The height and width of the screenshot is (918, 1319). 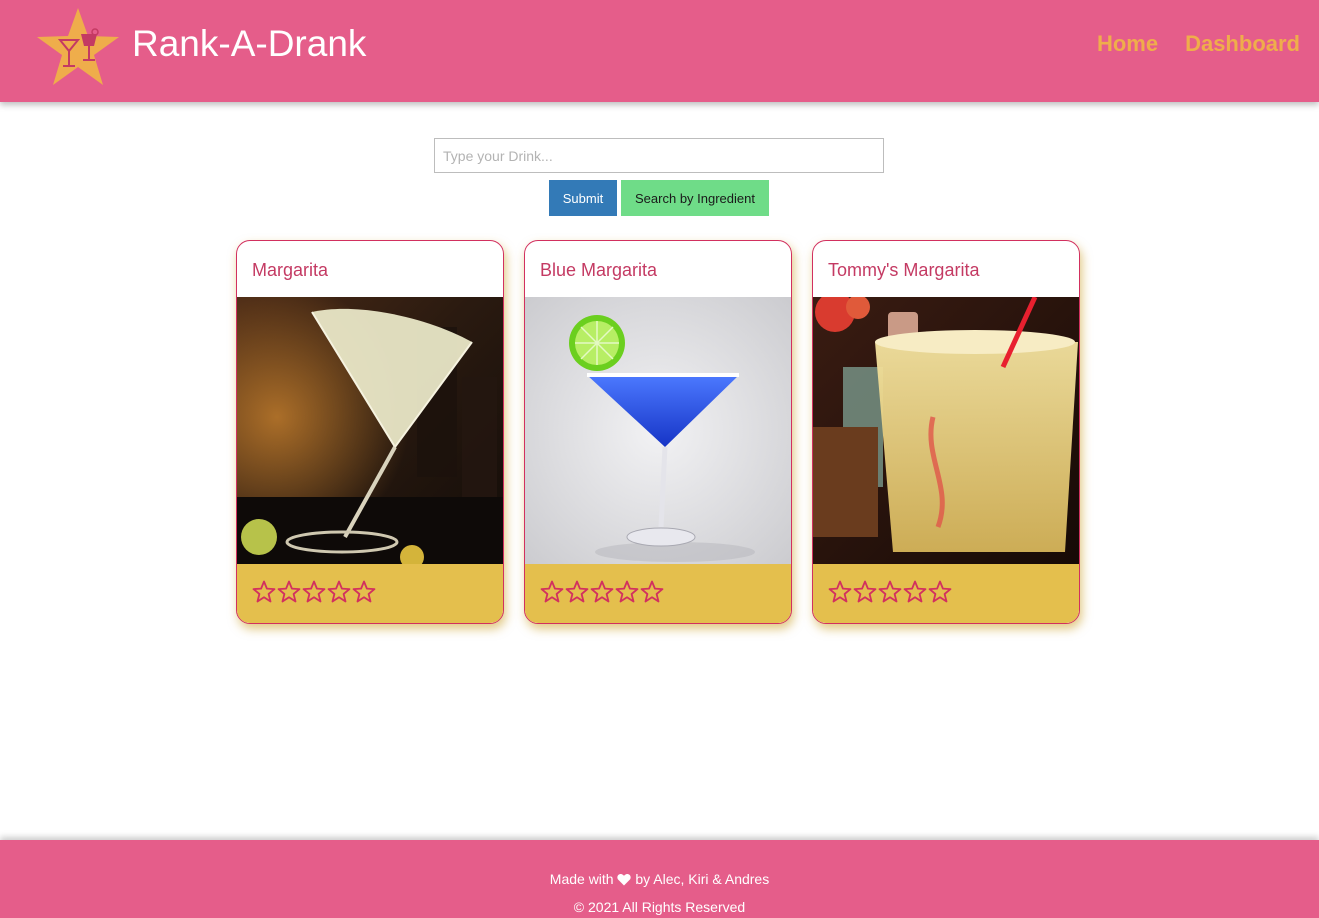 What do you see at coordinates (583, 198) in the screenshot?
I see `submit-button: Submit` at bounding box center [583, 198].